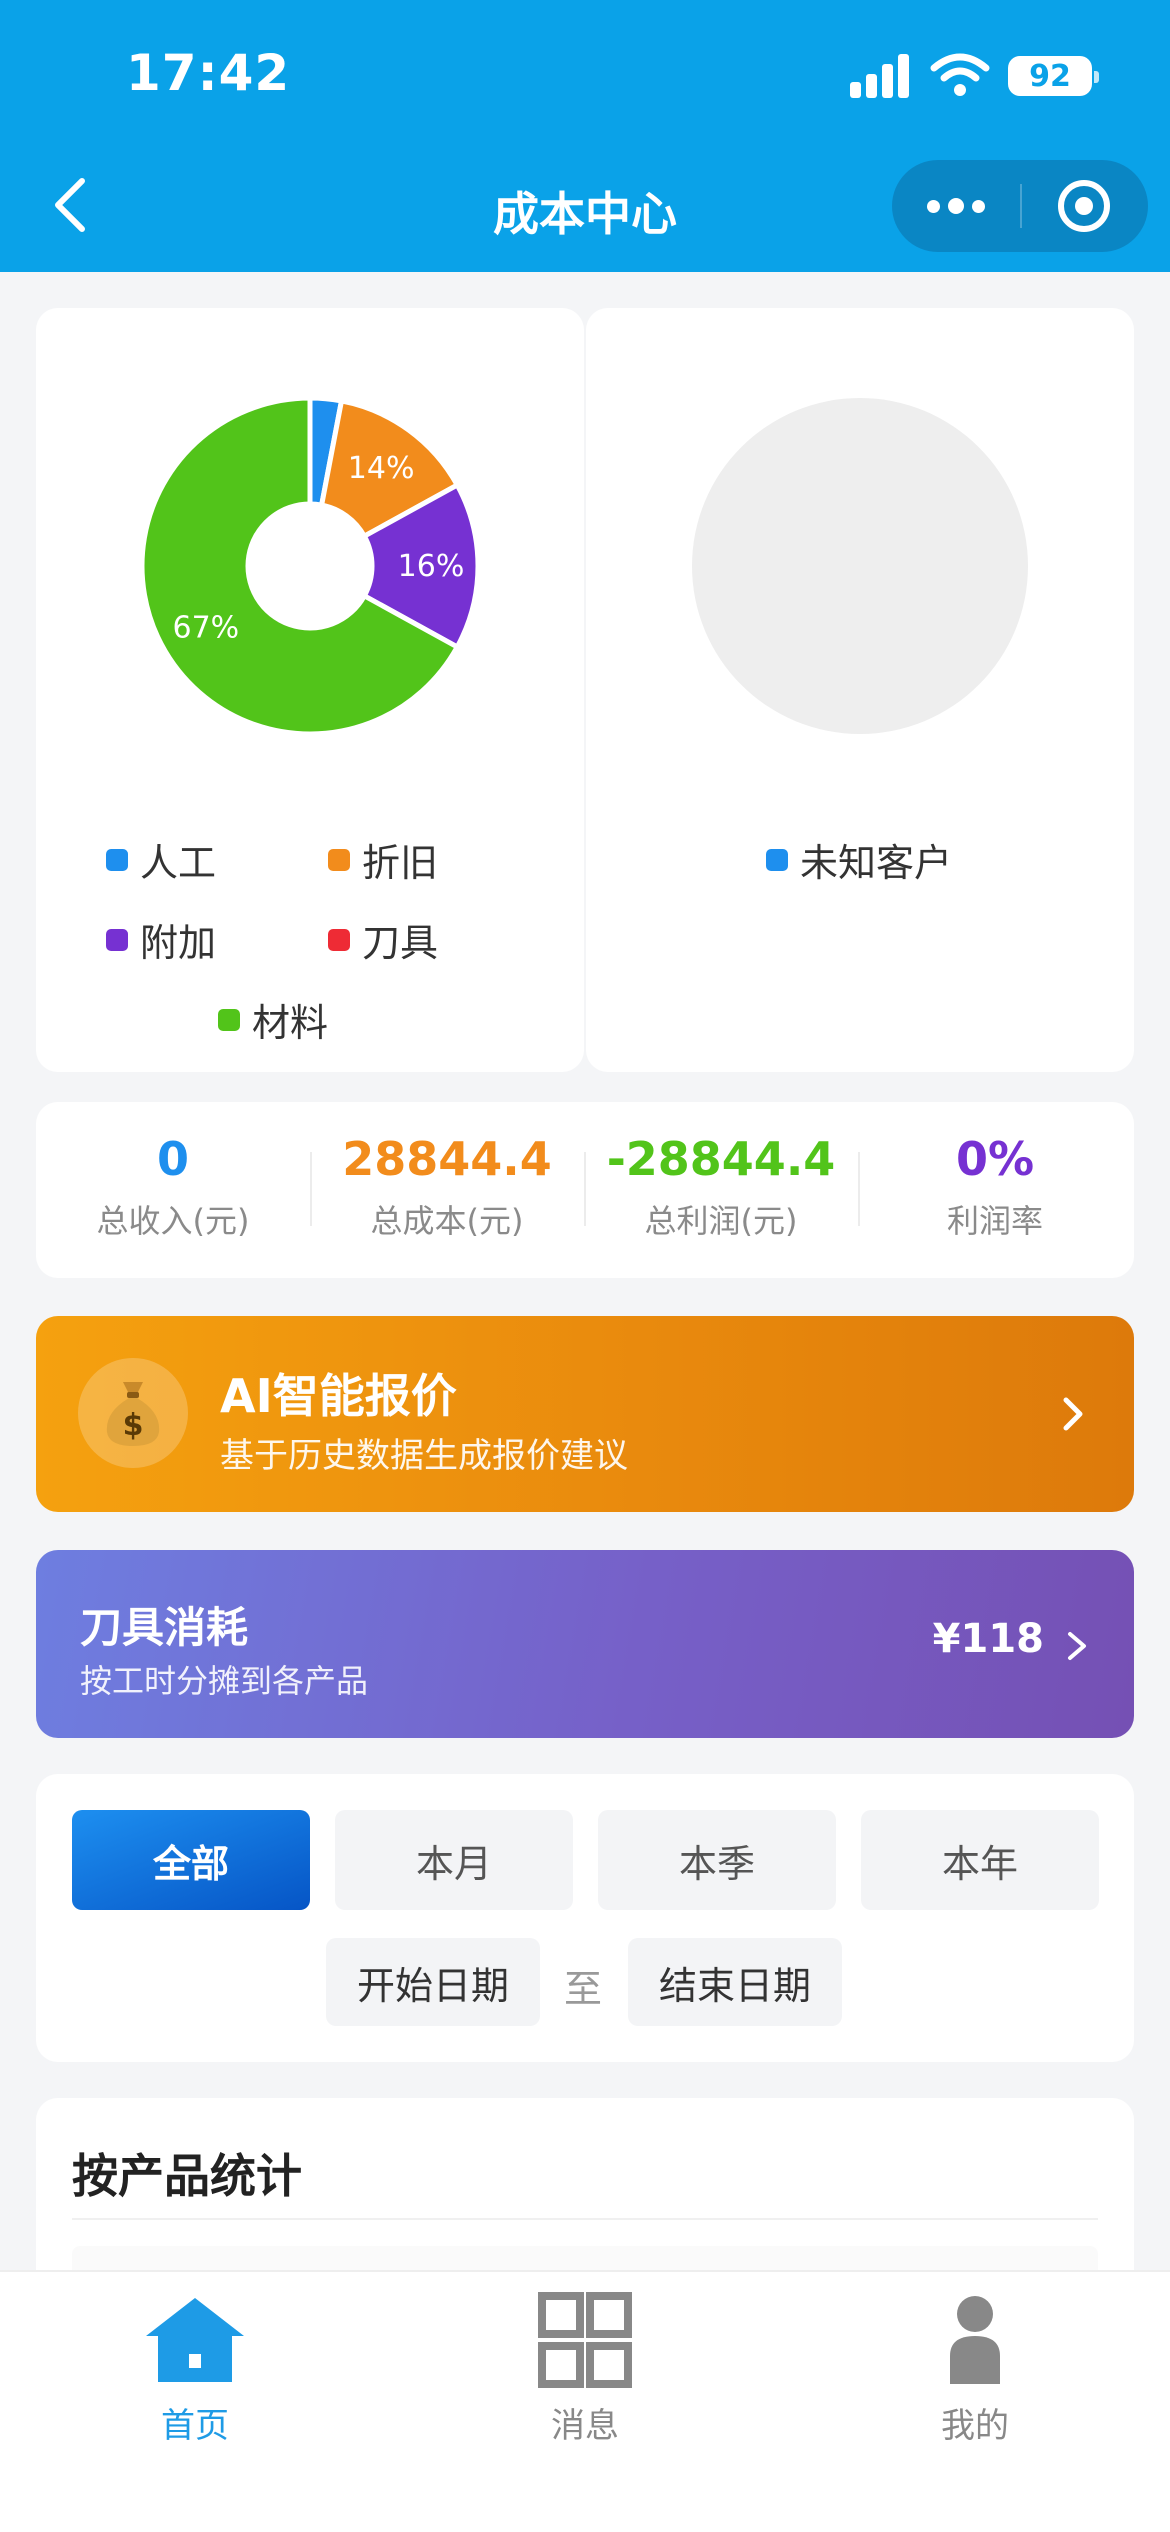 This screenshot has height=2532, width=1170. What do you see at coordinates (585, 2426) in the screenshot?
I see `tab-label: 消息` at bounding box center [585, 2426].